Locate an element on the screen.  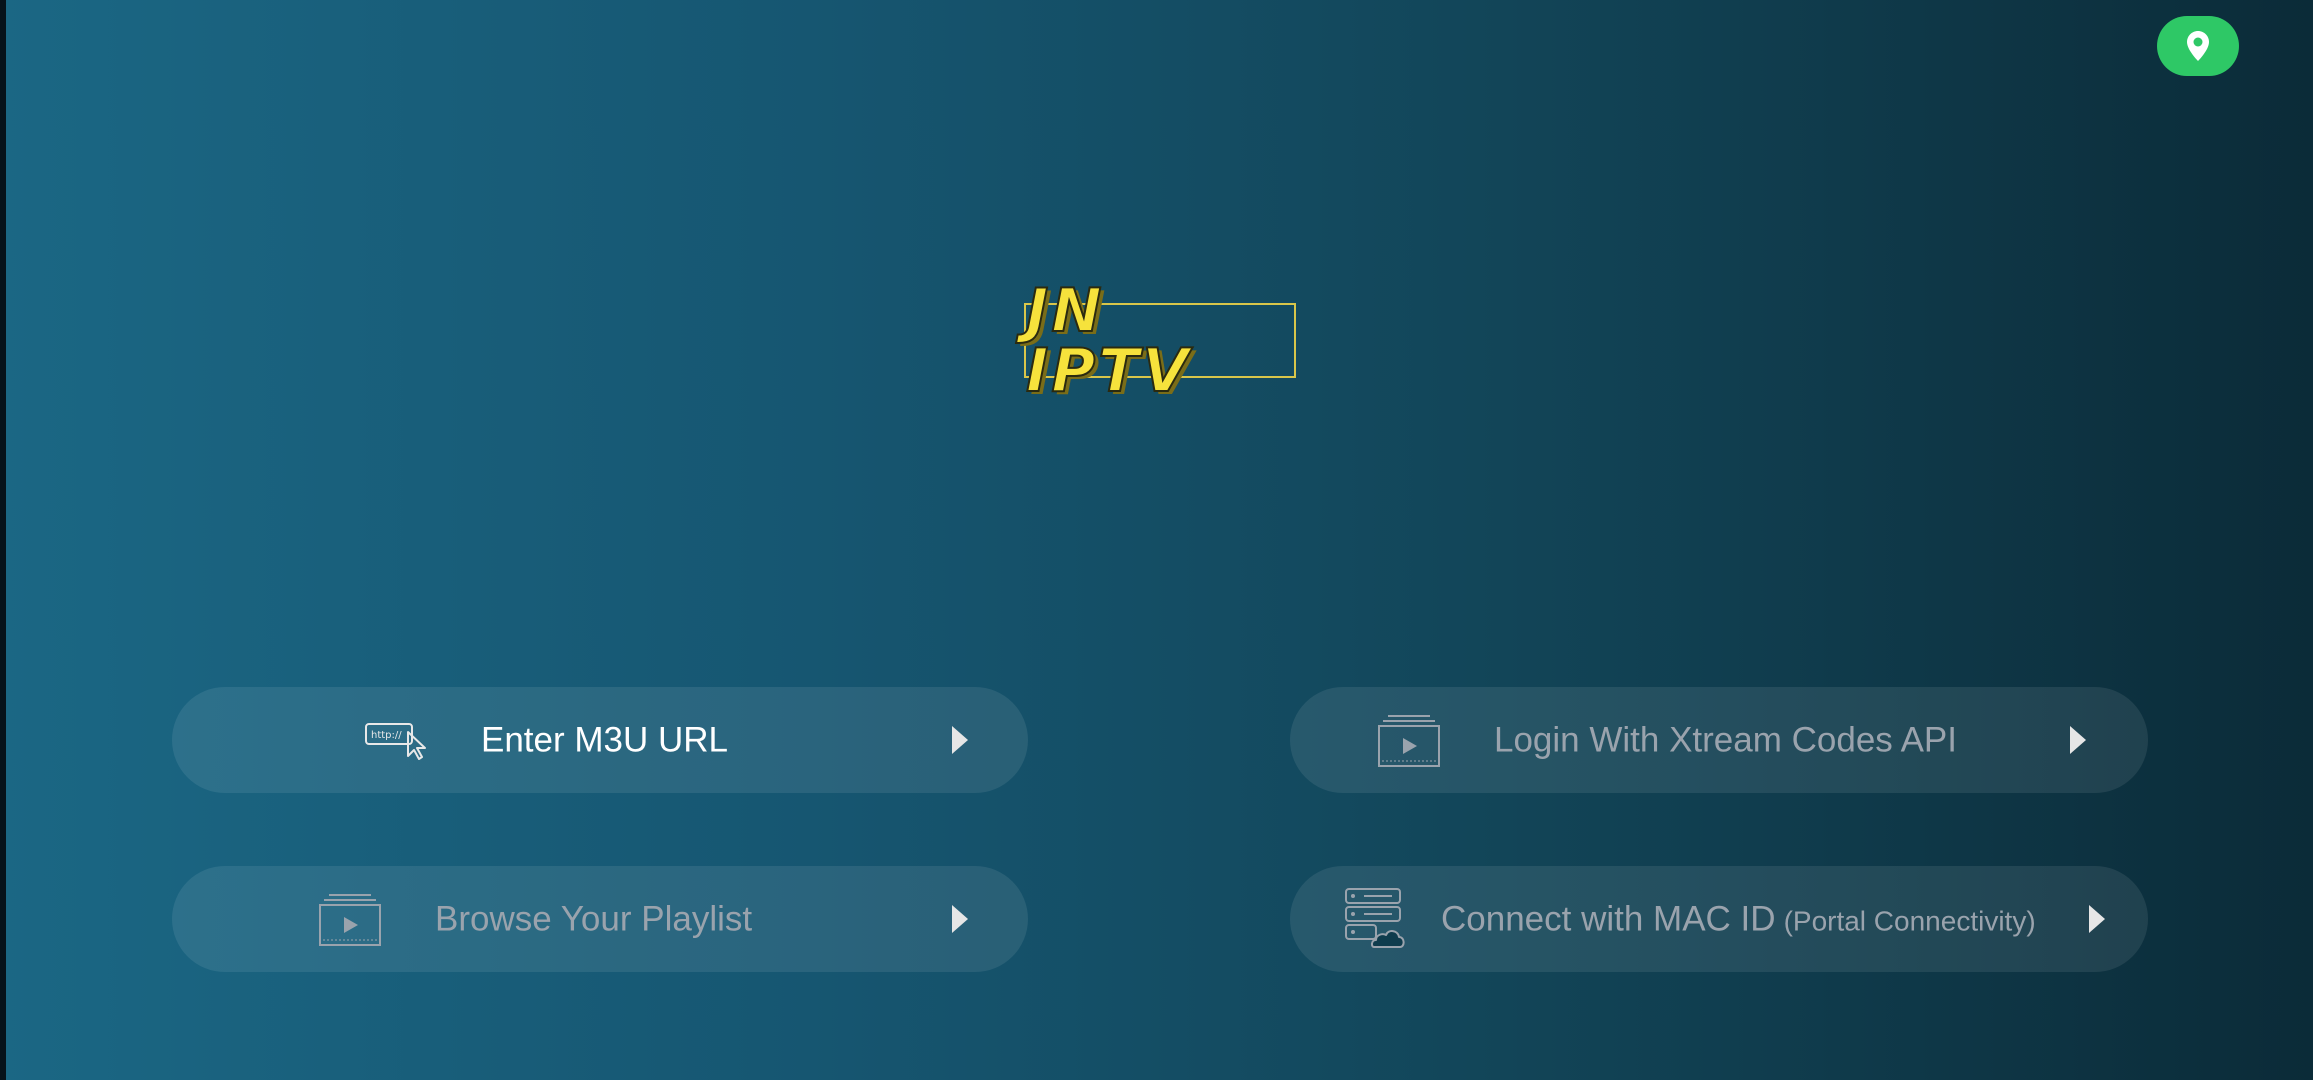
connect-mac-id-label: Connect with MAC ID (Portal Connectivity) is located at coordinates (1738, 919).